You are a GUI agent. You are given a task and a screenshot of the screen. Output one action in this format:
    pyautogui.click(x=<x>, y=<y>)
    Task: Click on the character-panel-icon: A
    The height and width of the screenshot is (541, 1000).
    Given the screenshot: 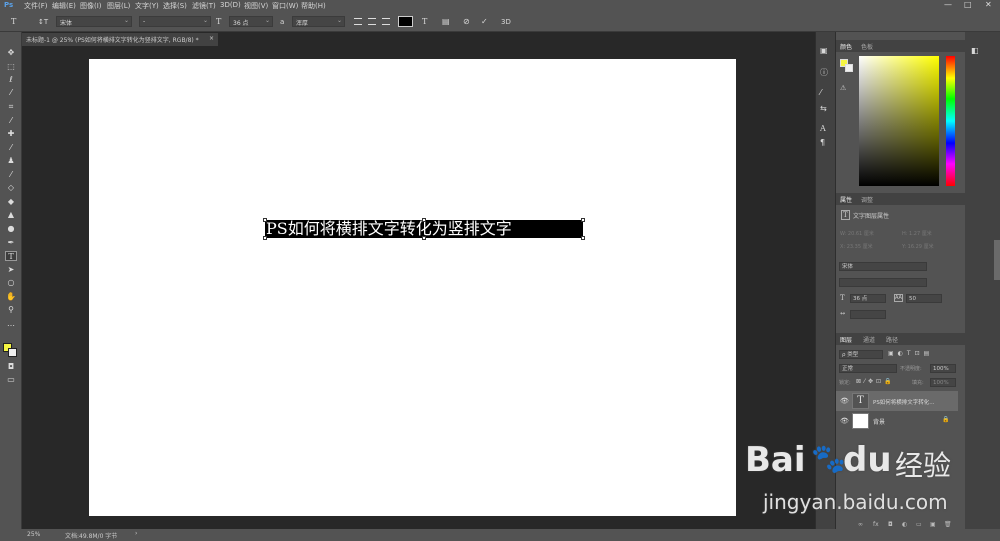 What is the action you would take?
    pyautogui.click(x=823, y=129)
    